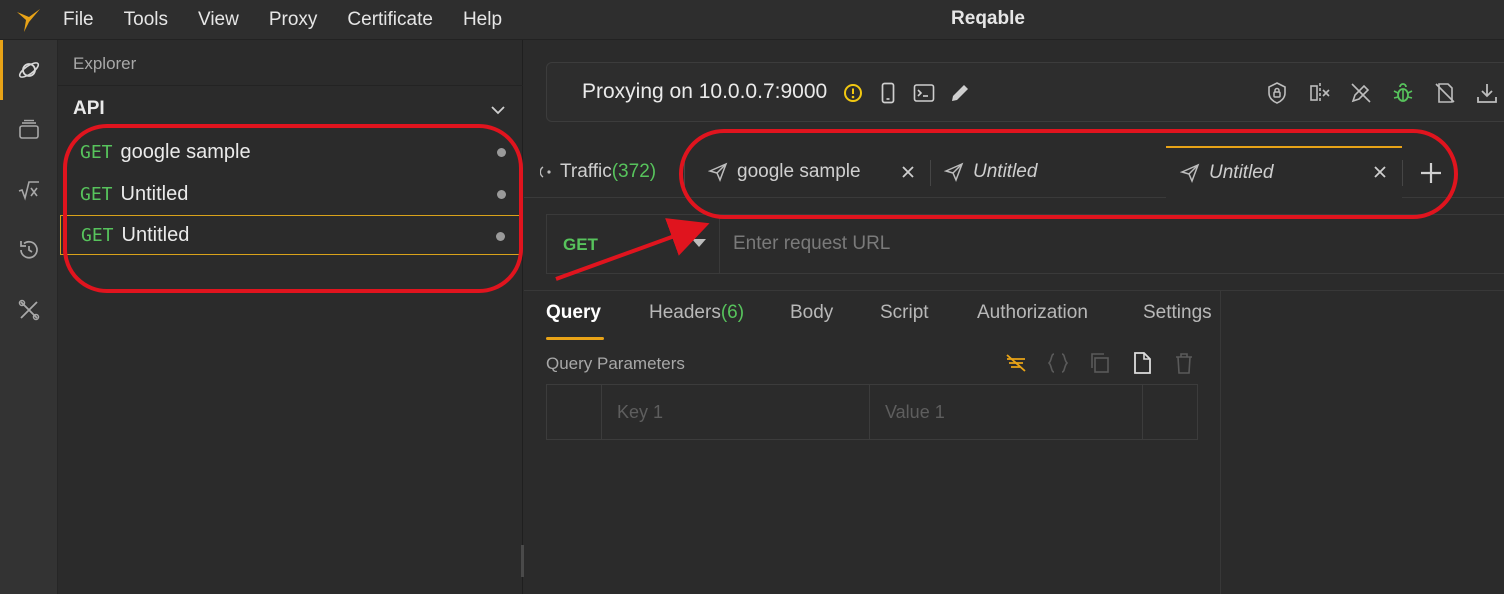  I want to click on ssl-off-icon, so click(1445, 93).